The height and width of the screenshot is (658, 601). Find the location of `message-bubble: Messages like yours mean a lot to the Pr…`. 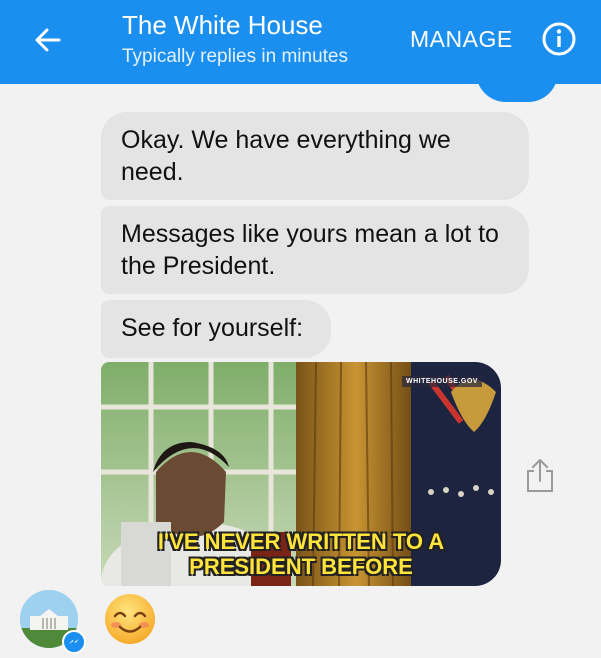

message-bubble: Messages like yours mean a lot to the Pr… is located at coordinates (315, 250).